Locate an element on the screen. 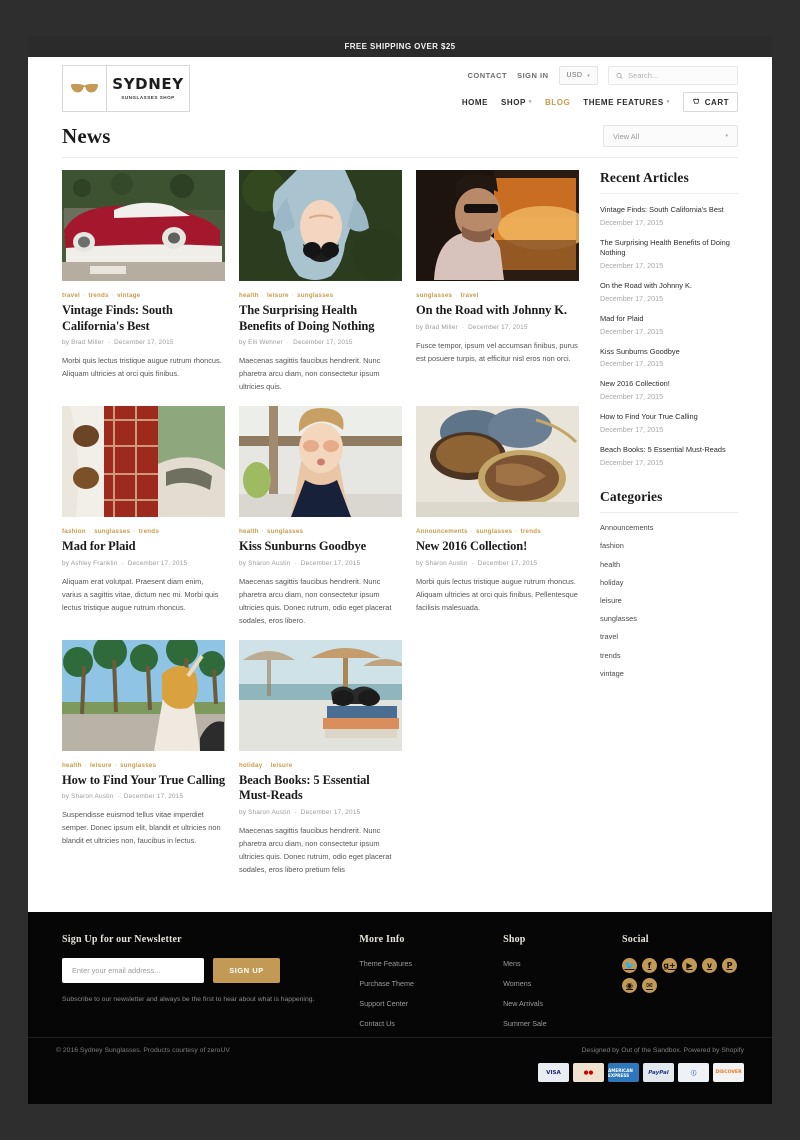 The width and height of the screenshot is (800, 1140). category-item: travel is located at coordinates (669, 637).